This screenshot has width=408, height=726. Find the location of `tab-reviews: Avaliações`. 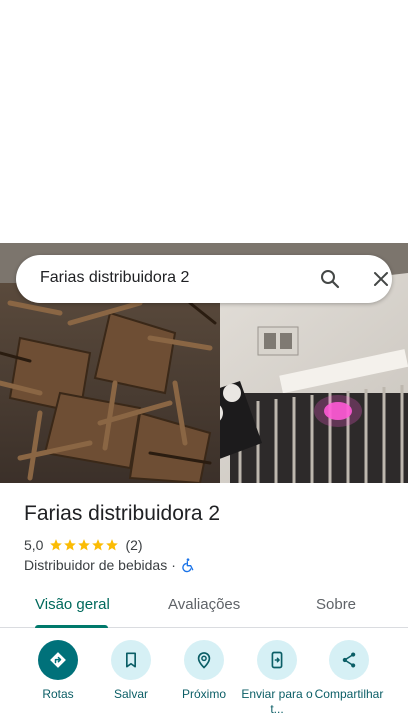

tab-reviews: Avaliações is located at coordinates (204, 604).